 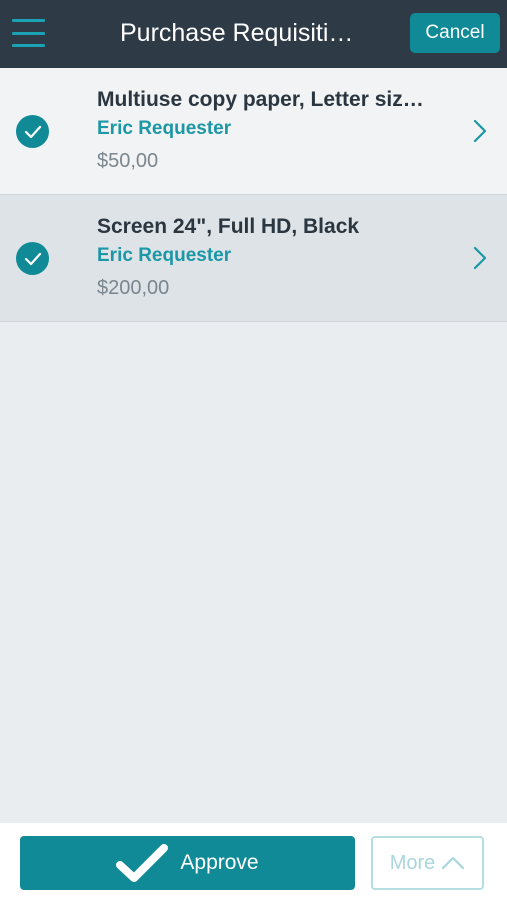 I want to click on item-amount: $50,00, so click(x=128, y=161).